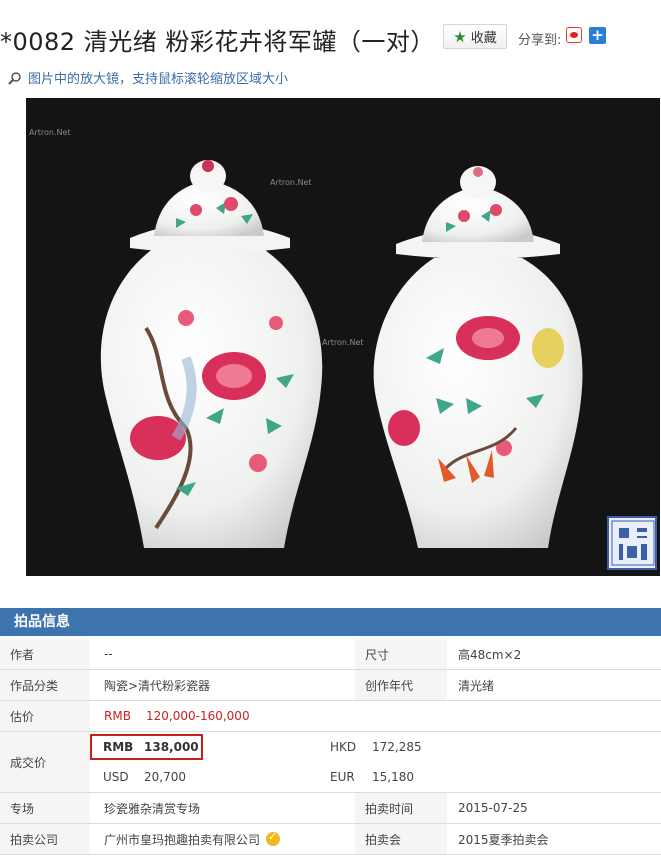  Describe the element at coordinates (45, 716) in the screenshot. I see `estimate-label: 估价` at that location.